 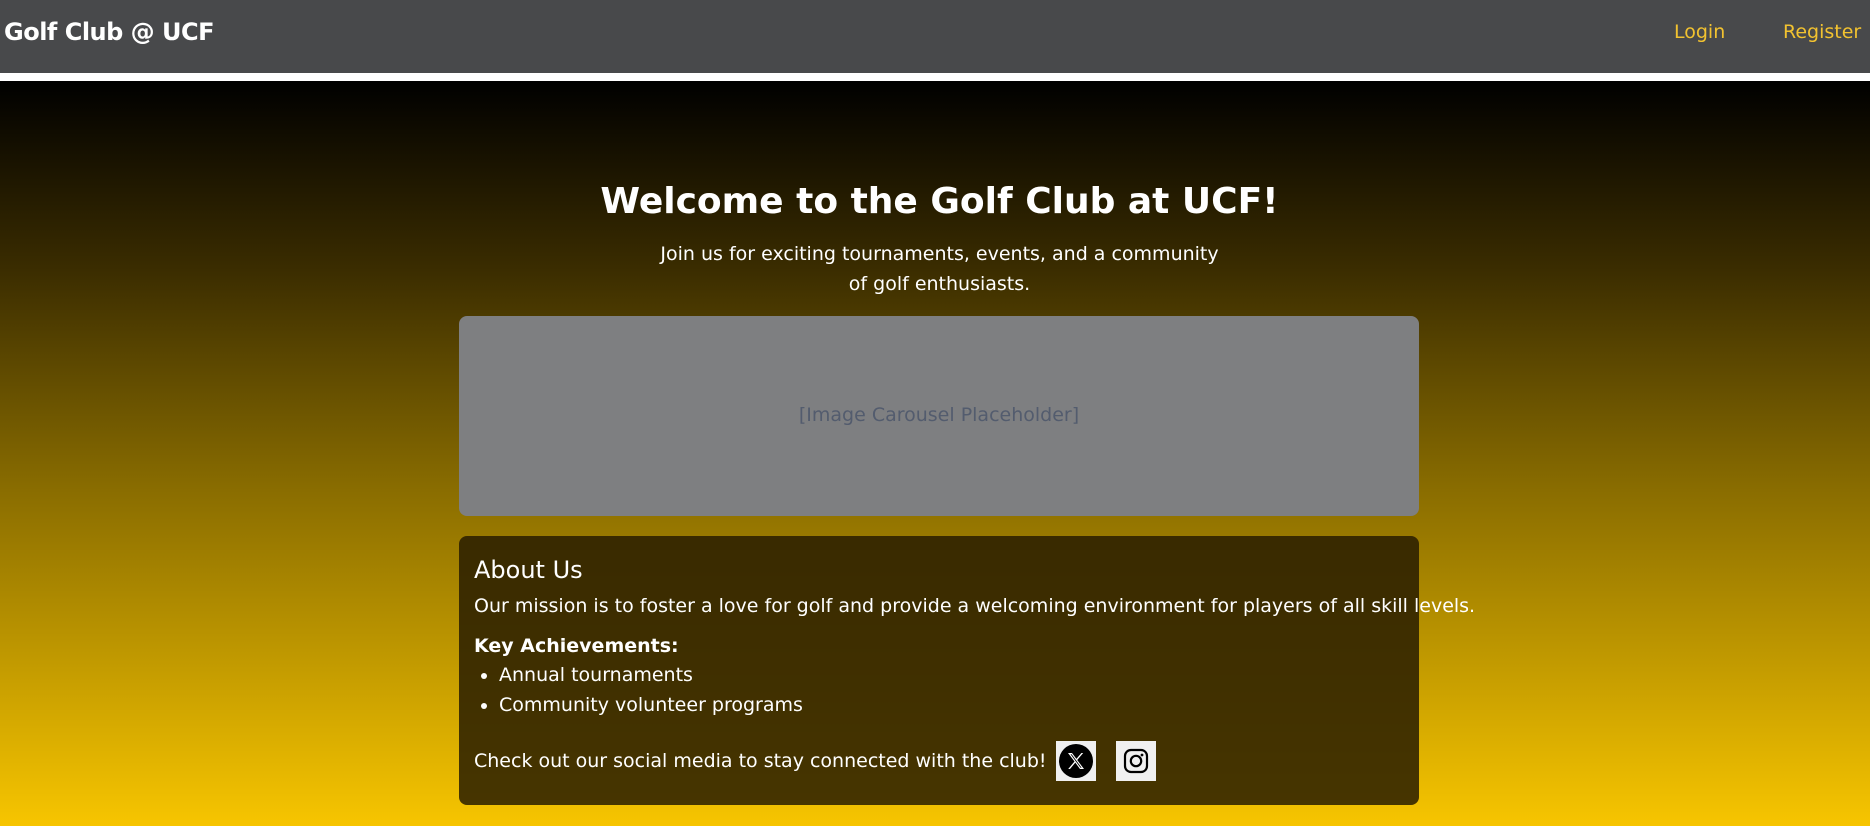 I want to click on list-item: Annual tournaments, so click(x=651, y=675).